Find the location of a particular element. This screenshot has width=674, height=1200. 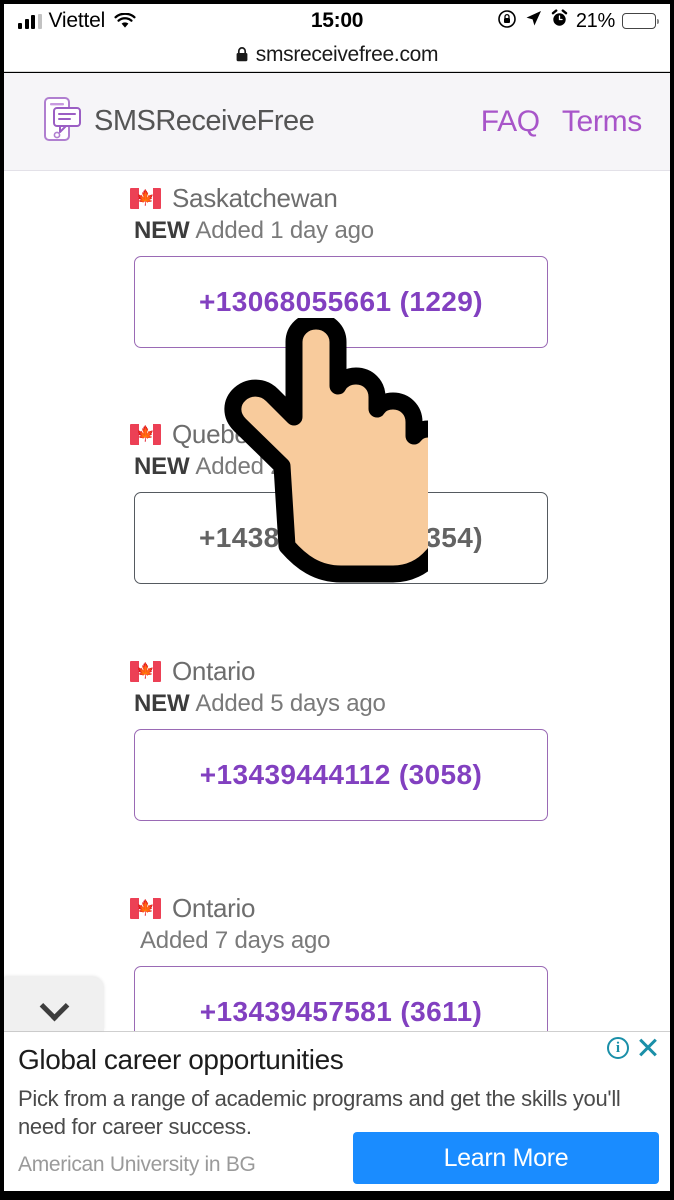

entry-location-label: Saskatchewan is located at coordinates (255, 197).